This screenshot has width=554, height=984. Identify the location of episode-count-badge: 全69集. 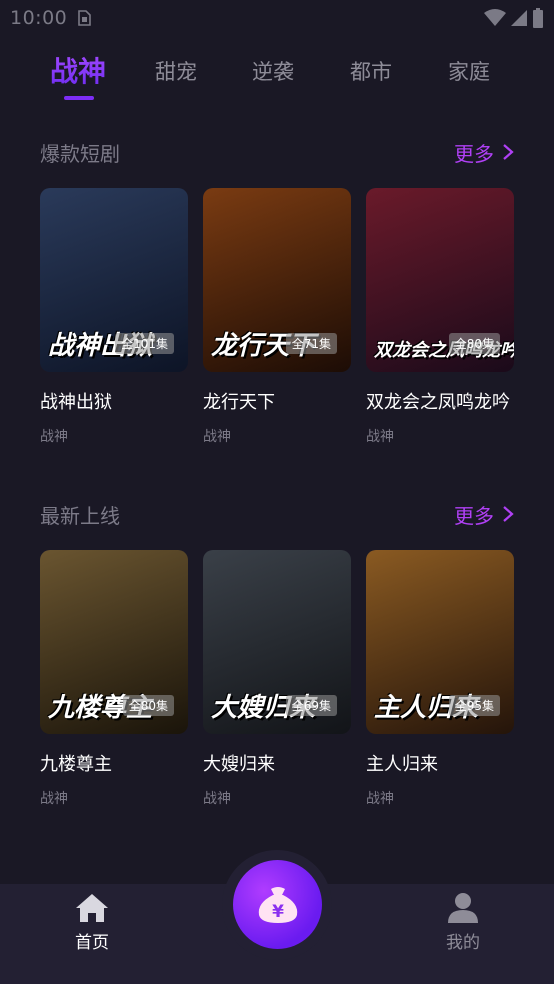
(311, 705).